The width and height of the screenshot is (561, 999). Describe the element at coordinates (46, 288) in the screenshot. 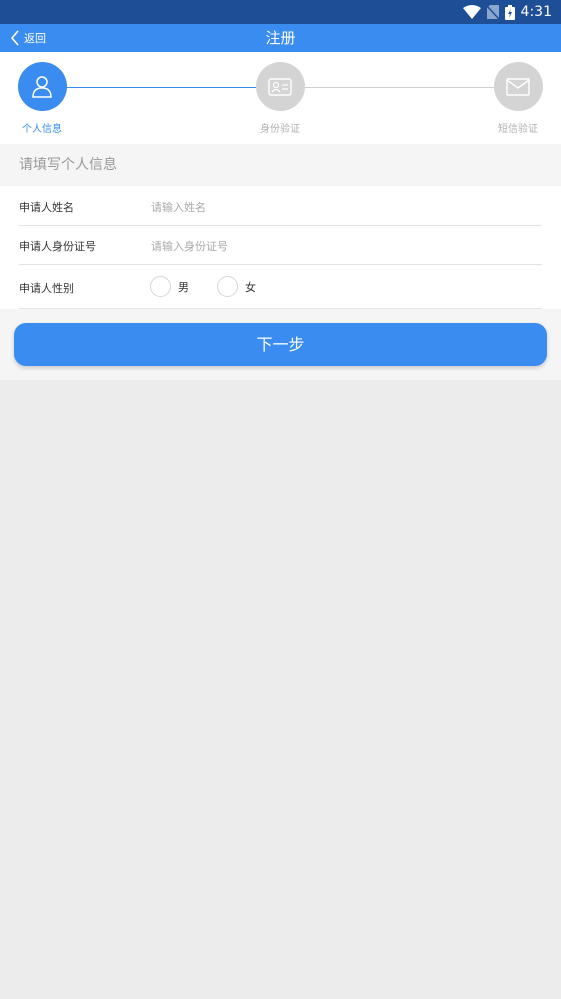

I see `gender-label: 申请人性别` at that location.